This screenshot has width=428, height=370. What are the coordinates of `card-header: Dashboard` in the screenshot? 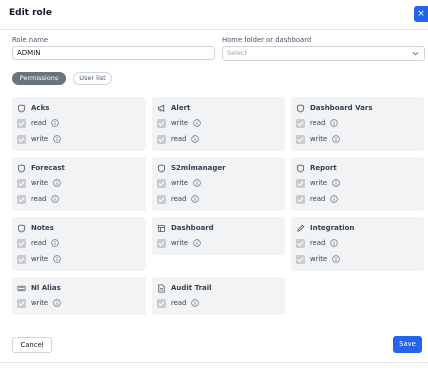 It's located at (185, 228).